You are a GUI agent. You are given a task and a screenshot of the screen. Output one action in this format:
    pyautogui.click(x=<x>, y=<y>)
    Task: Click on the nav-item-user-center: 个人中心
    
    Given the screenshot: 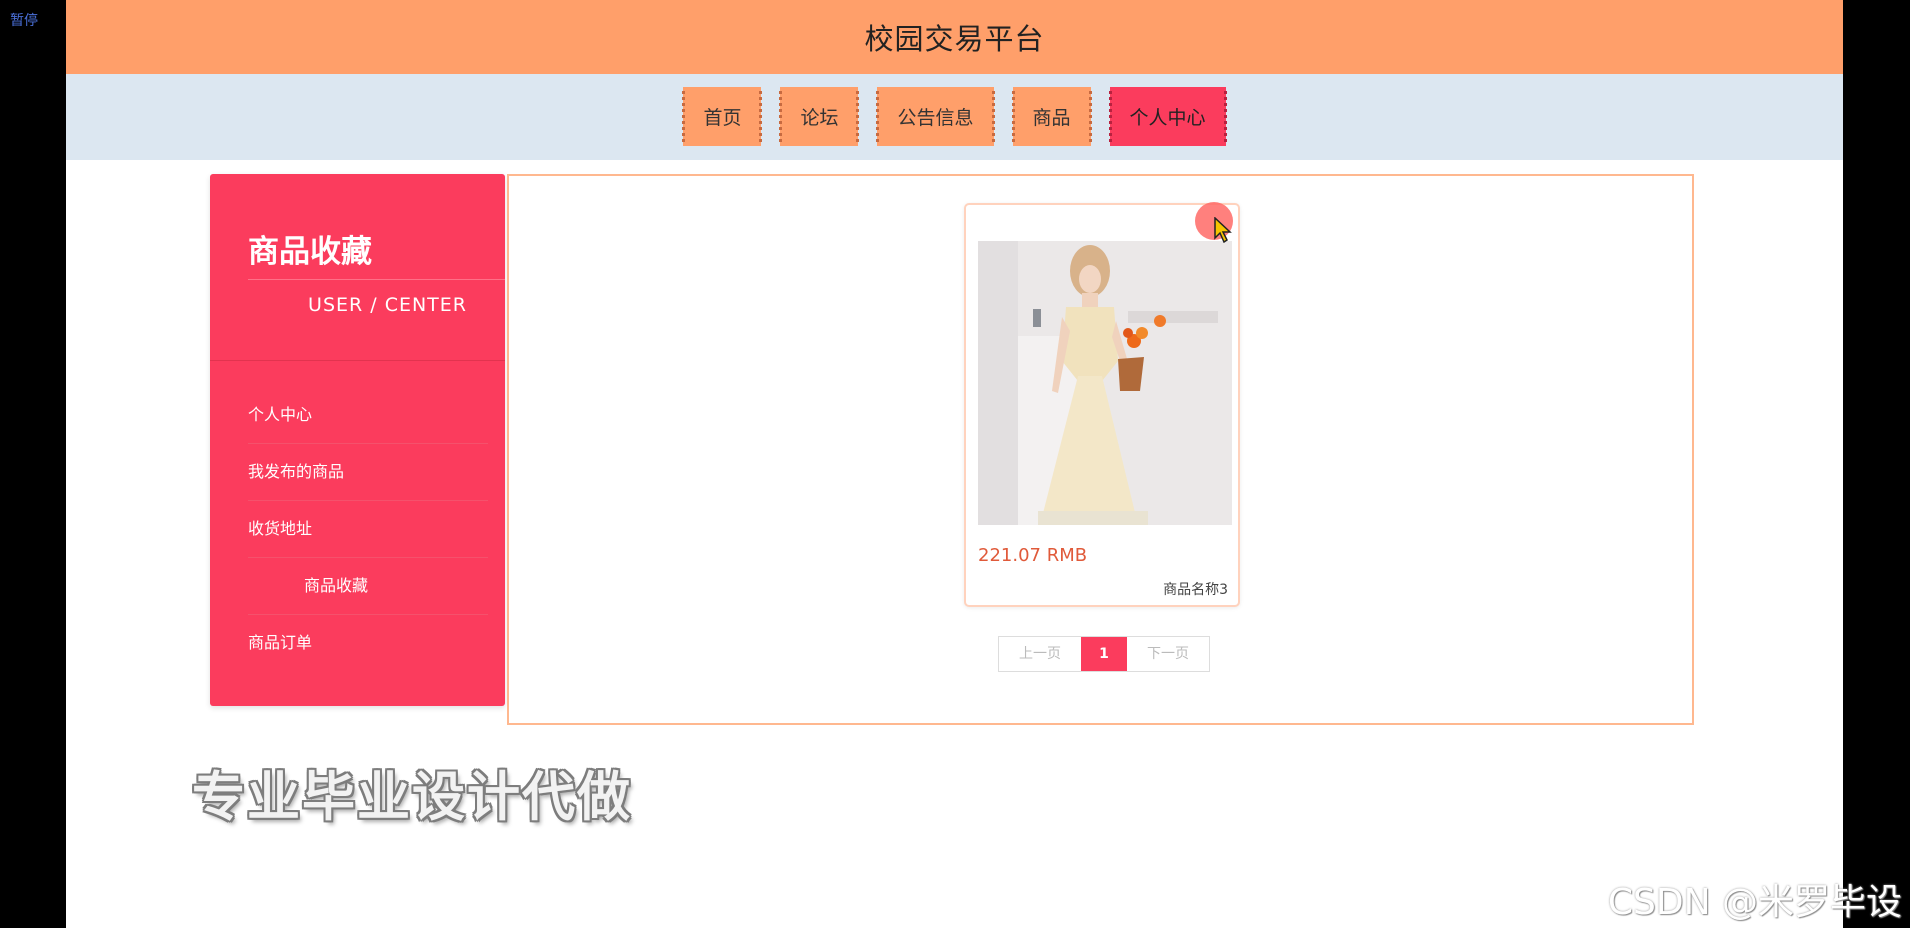 What is the action you would take?
    pyautogui.click(x=1167, y=116)
    